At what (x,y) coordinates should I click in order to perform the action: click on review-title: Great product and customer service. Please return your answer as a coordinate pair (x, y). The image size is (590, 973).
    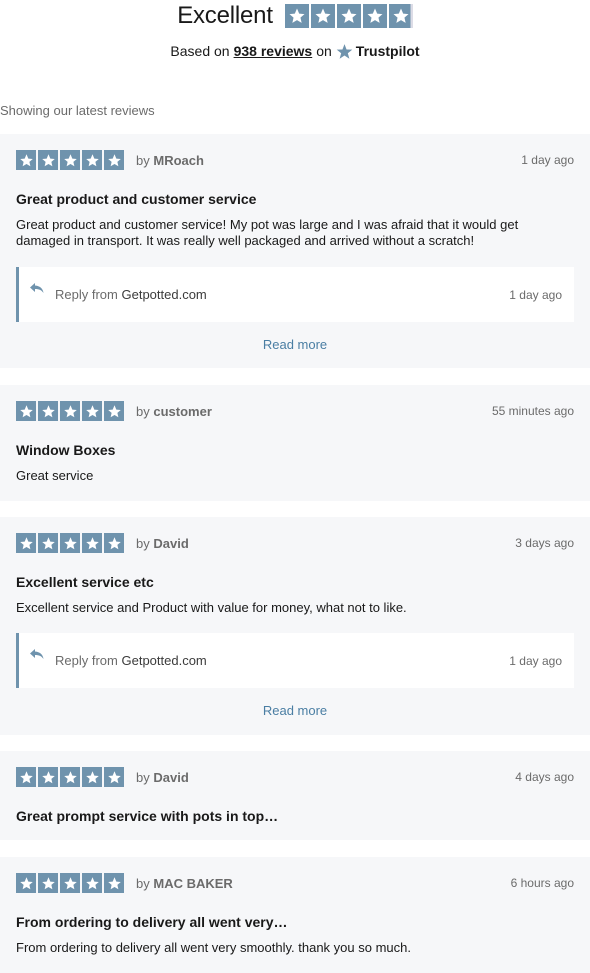
    Looking at the image, I should click on (136, 199).